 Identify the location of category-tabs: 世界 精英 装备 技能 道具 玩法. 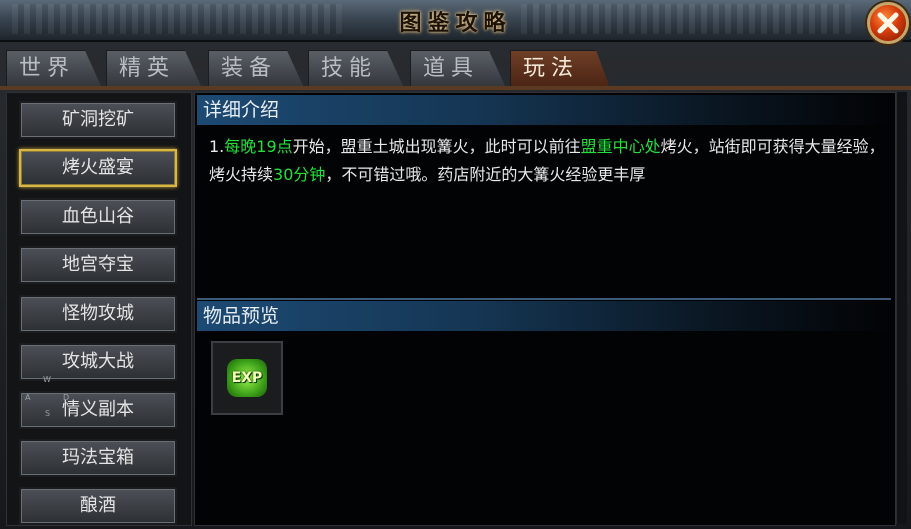
(455, 66).